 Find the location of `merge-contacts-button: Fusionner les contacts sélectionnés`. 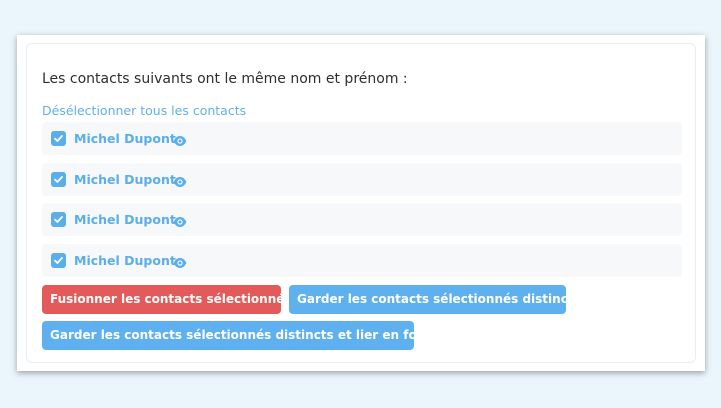

merge-contacts-button: Fusionner les contacts sélectionnés is located at coordinates (167, 299).